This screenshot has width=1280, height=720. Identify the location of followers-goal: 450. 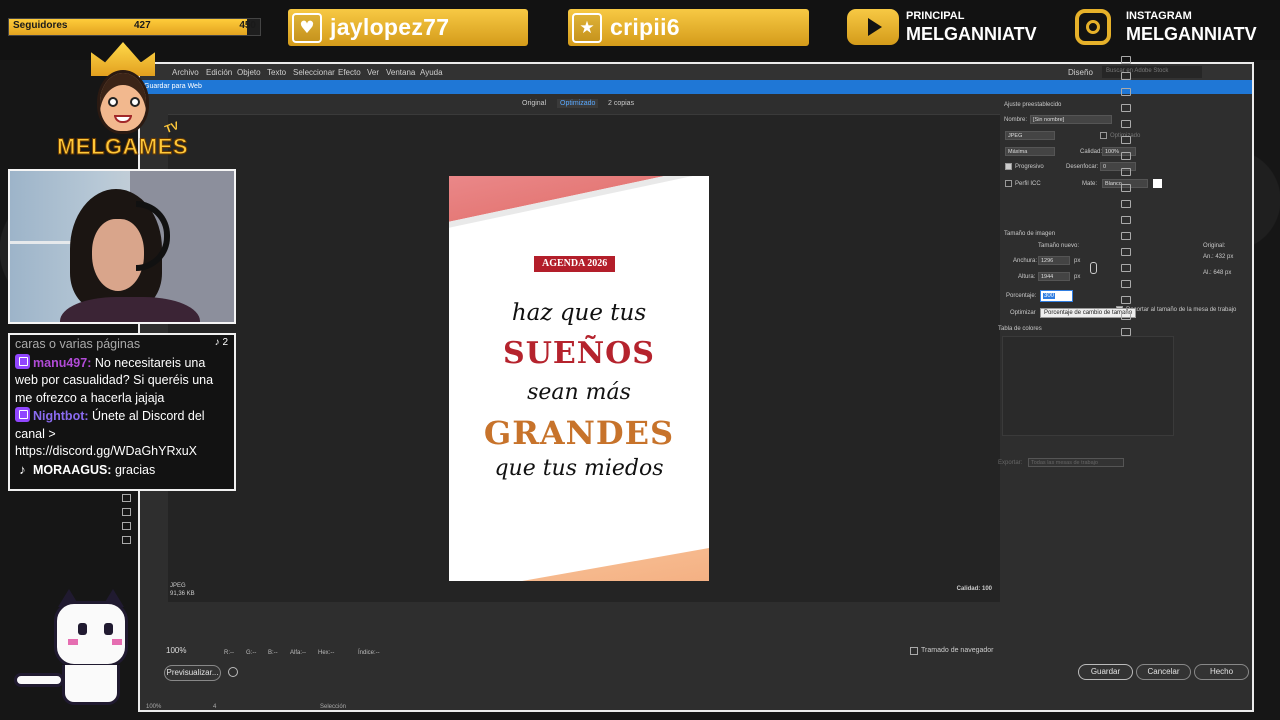
(247, 25).